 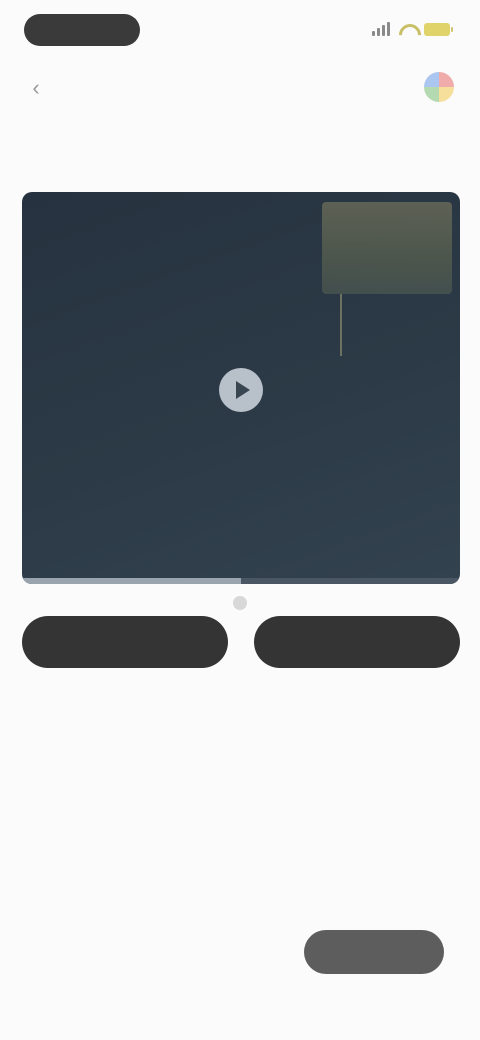 What do you see at coordinates (357, 642) in the screenshot?
I see `secondary-action-button` at bounding box center [357, 642].